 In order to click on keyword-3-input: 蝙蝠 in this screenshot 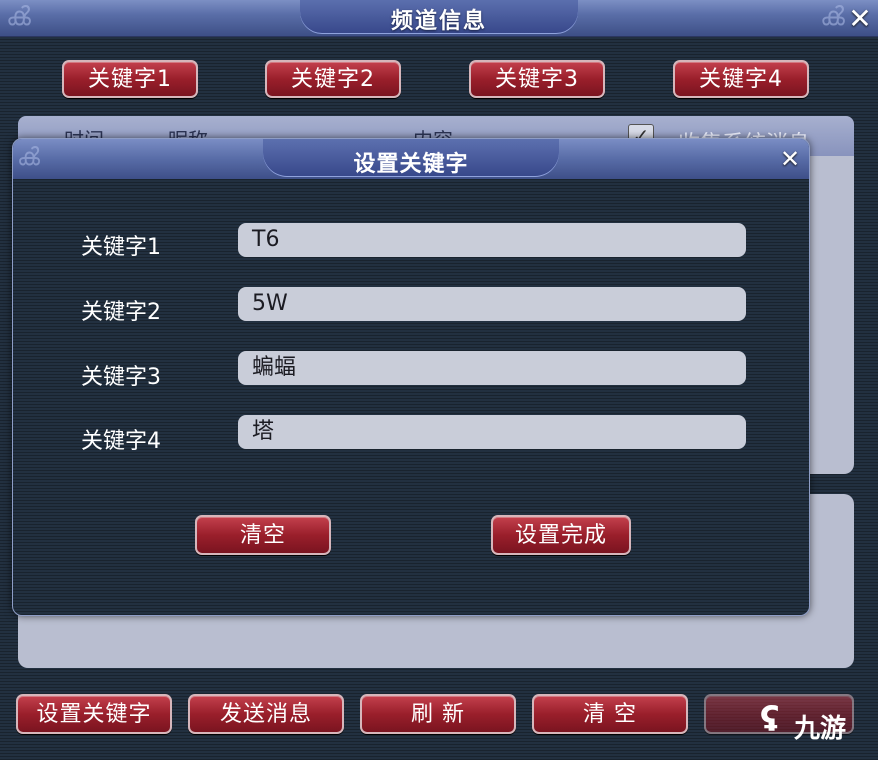, I will do `click(492, 368)`.